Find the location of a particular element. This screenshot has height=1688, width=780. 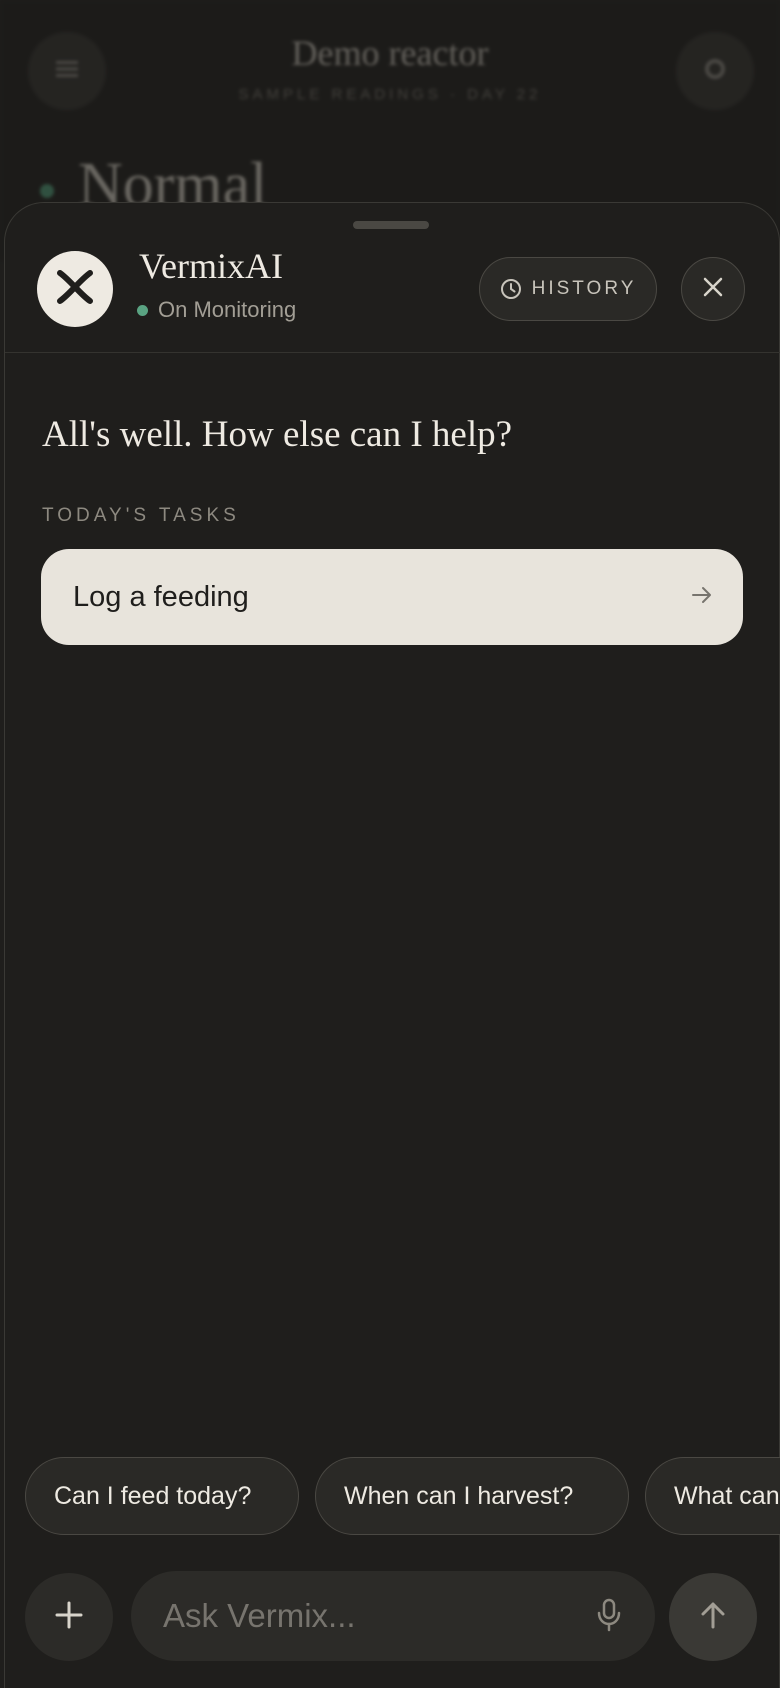

status-text: On Monitoring is located at coordinates (227, 309).